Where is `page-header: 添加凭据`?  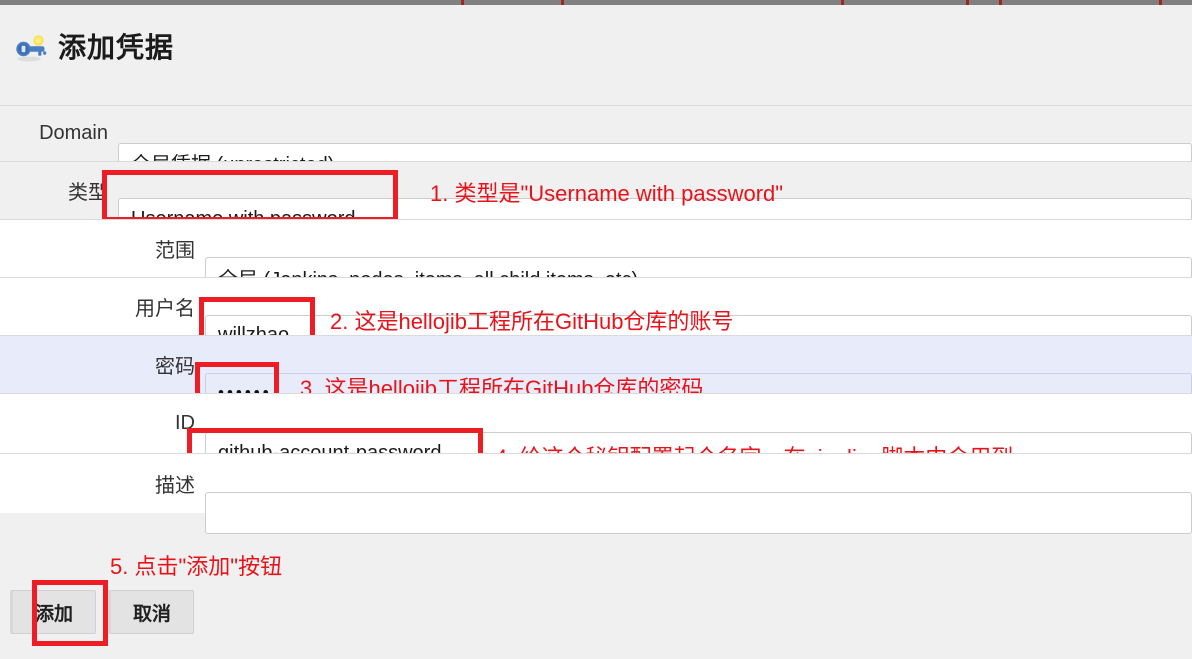
page-header: 添加凭据 is located at coordinates (94, 48).